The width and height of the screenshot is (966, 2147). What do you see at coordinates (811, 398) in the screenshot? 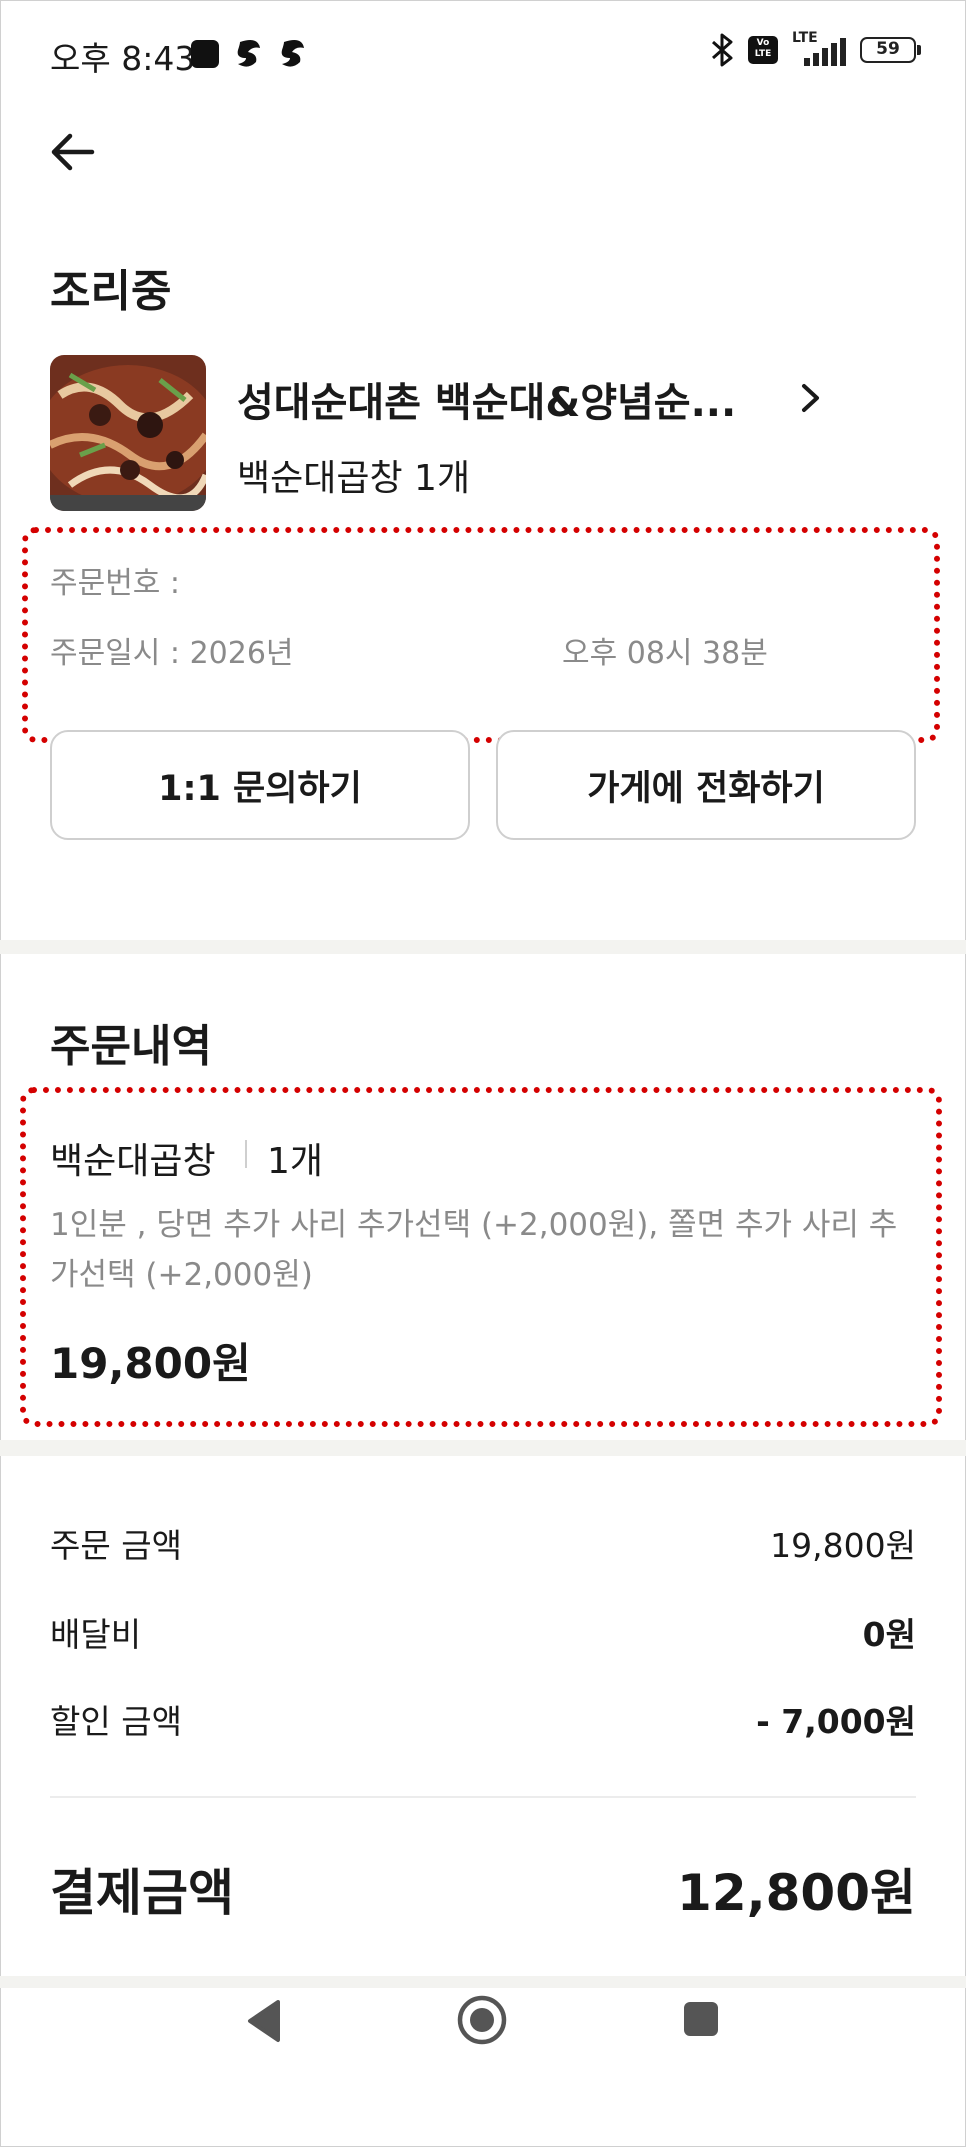
I see `chevron-right-icon` at bounding box center [811, 398].